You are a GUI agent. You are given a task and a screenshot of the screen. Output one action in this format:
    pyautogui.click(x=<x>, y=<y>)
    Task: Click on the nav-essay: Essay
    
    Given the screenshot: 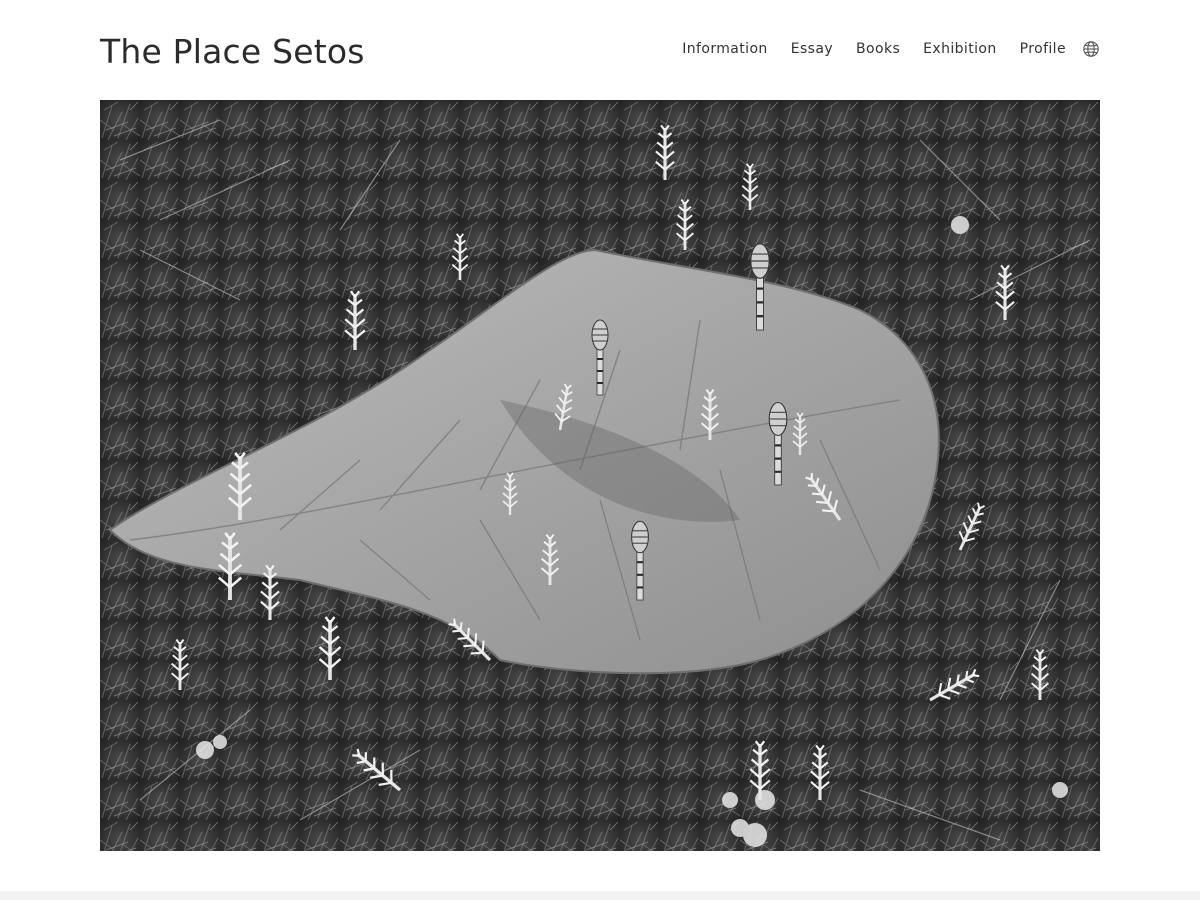 What is the action you would take?
    pyautogui.click(x=812, y=49)
    